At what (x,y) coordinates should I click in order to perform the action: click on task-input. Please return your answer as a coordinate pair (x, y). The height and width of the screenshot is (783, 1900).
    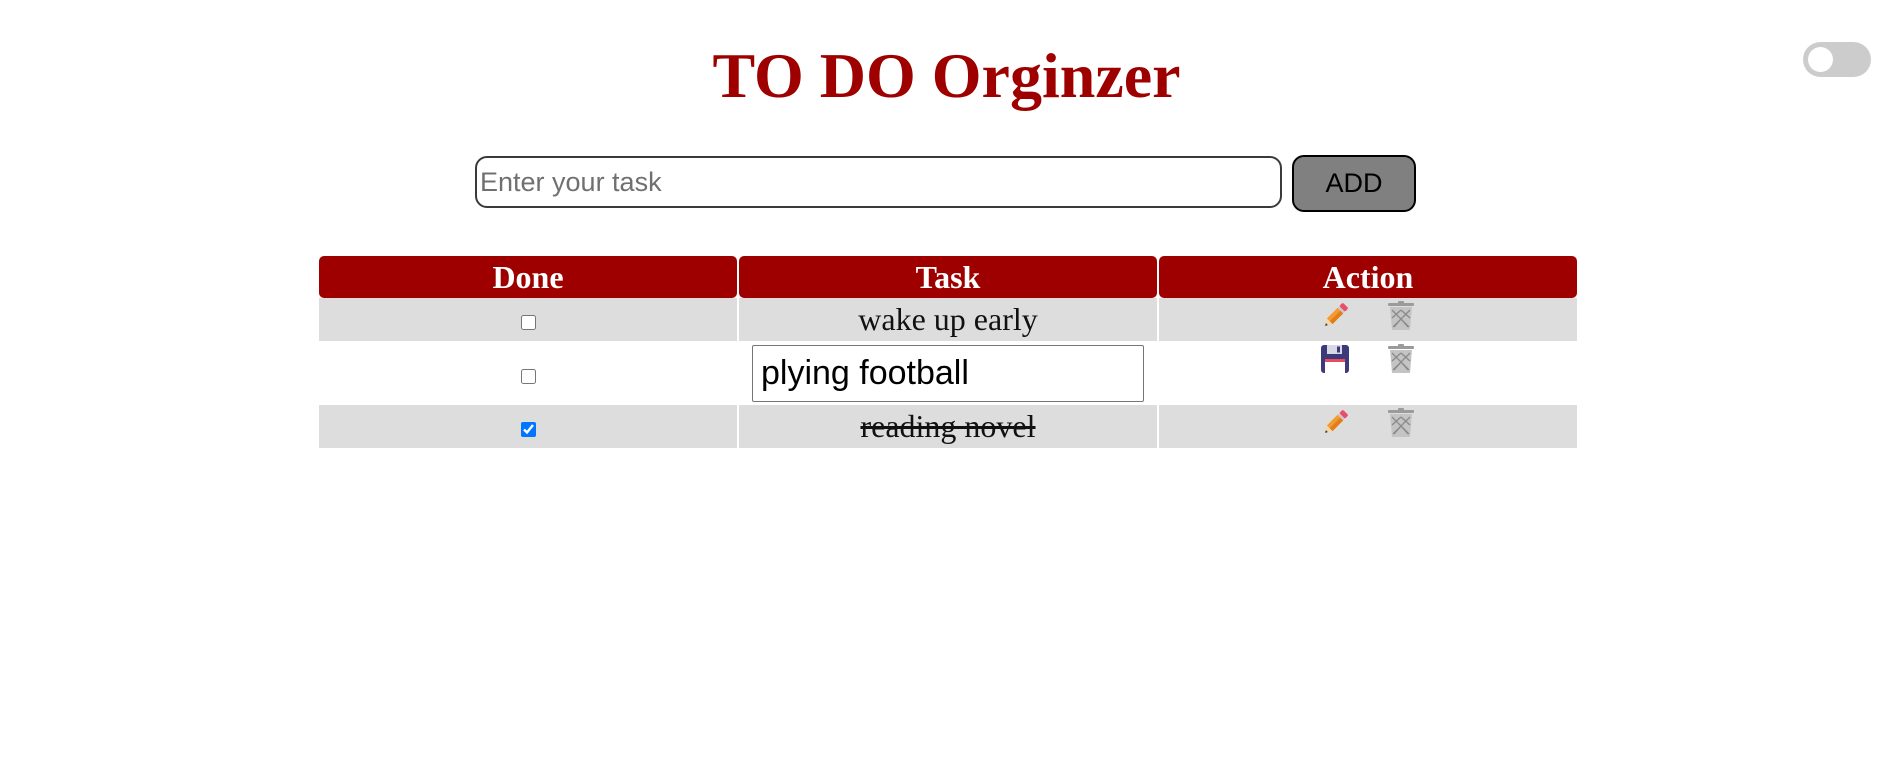
    Looking at the image, I should click on (878, 182).